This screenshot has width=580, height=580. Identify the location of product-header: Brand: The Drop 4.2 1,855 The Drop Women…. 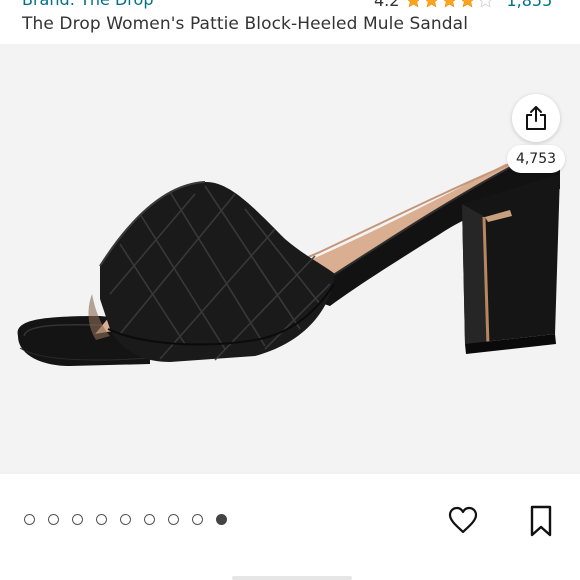
(290, 22).